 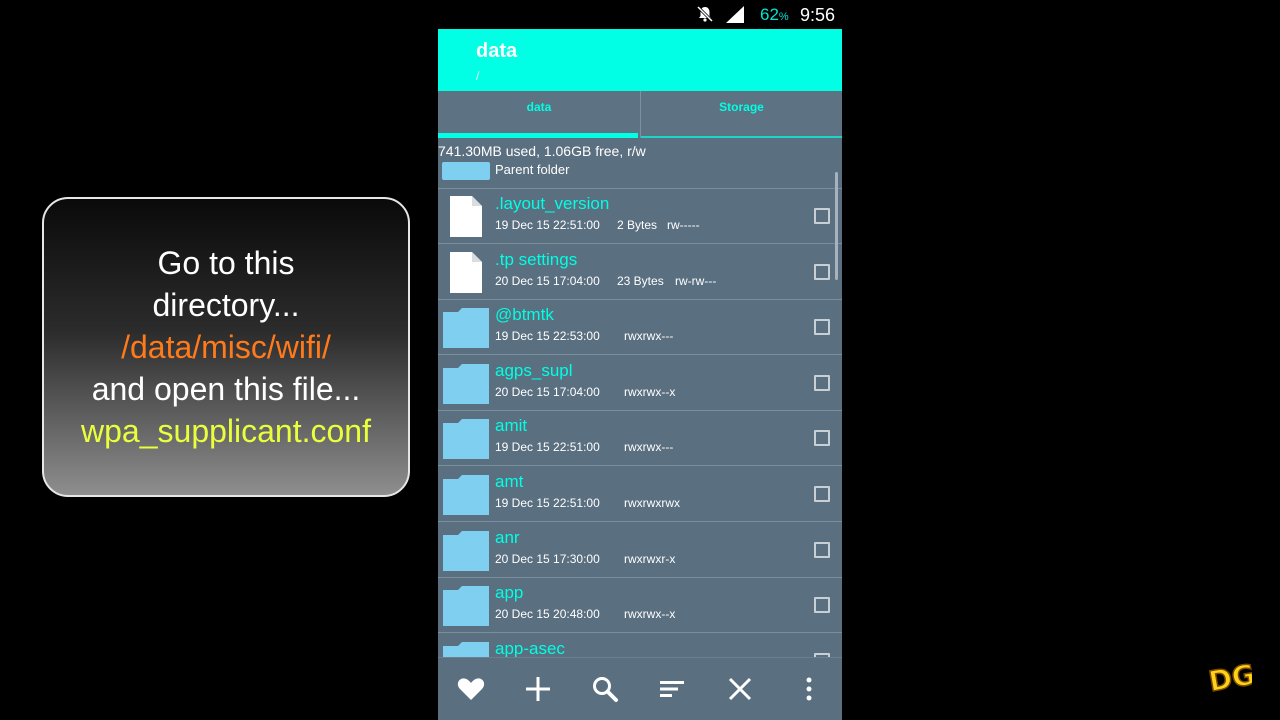 What do you see at coordinates (640, 383) in the screenshot?
I see `list-item: agps_supl 20 Dec 15 17:04:00 rwxrwx--x` at bounding box center [640, 383].